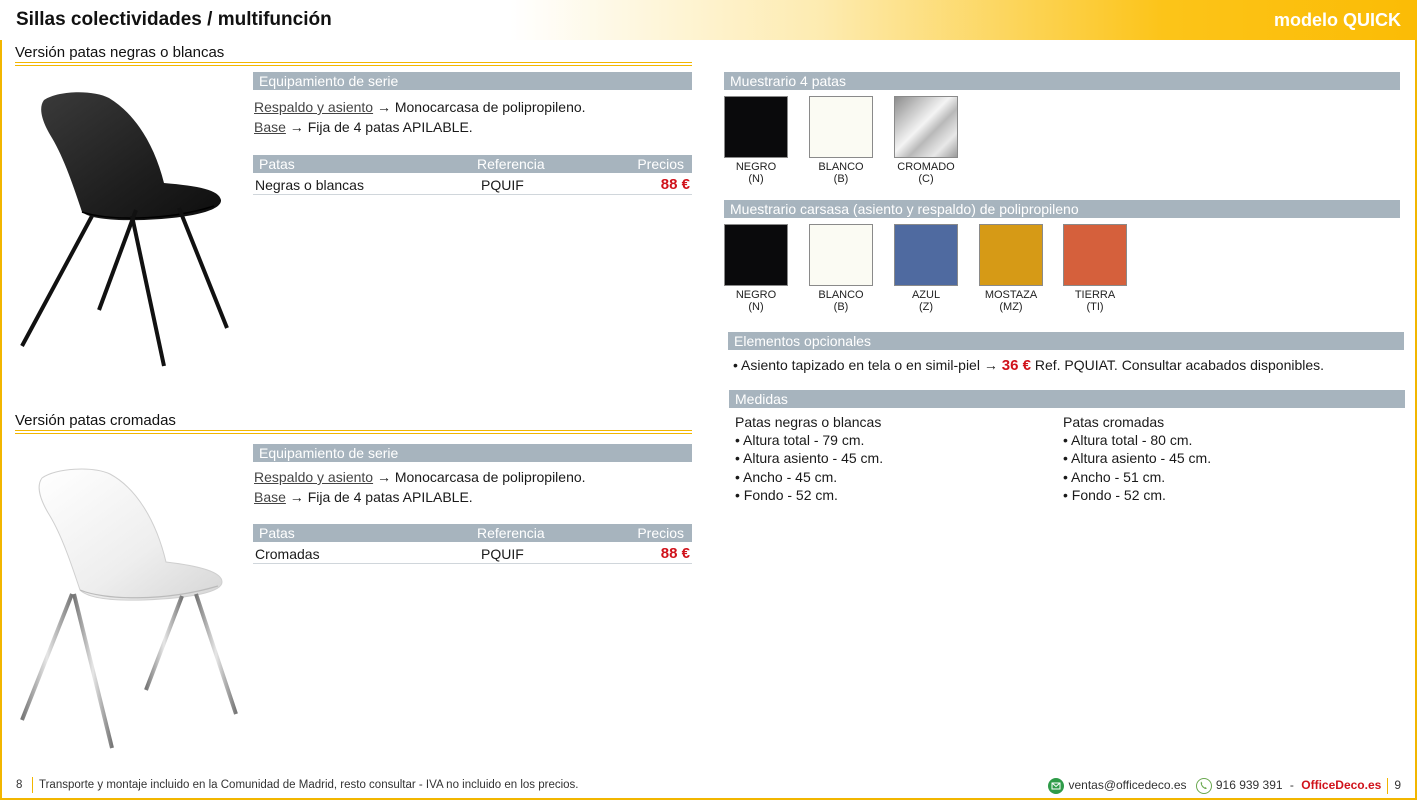 This screenshot has width=1417, height=800. What do you see at coordinates (1011, 295) in the screenshot?
I see `swatch-name: MOSTAZA` at bounding box center [1011, 295].